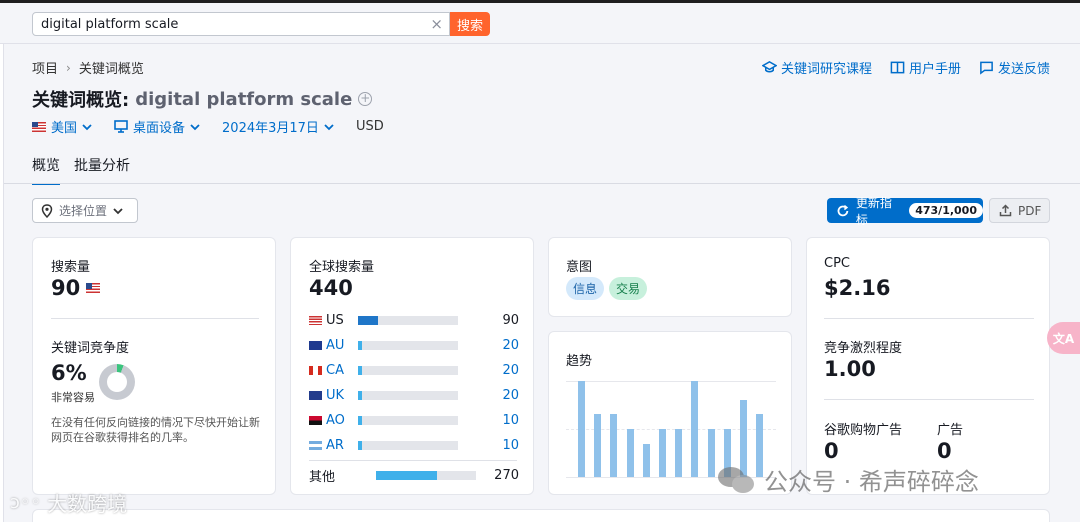 Image resolution: width=1080 pixels, height=522 pixels. What do you see at coordinates (315, 345) in the screenshot?
I see `au-flag-icon` at bounding box center [315, 345].